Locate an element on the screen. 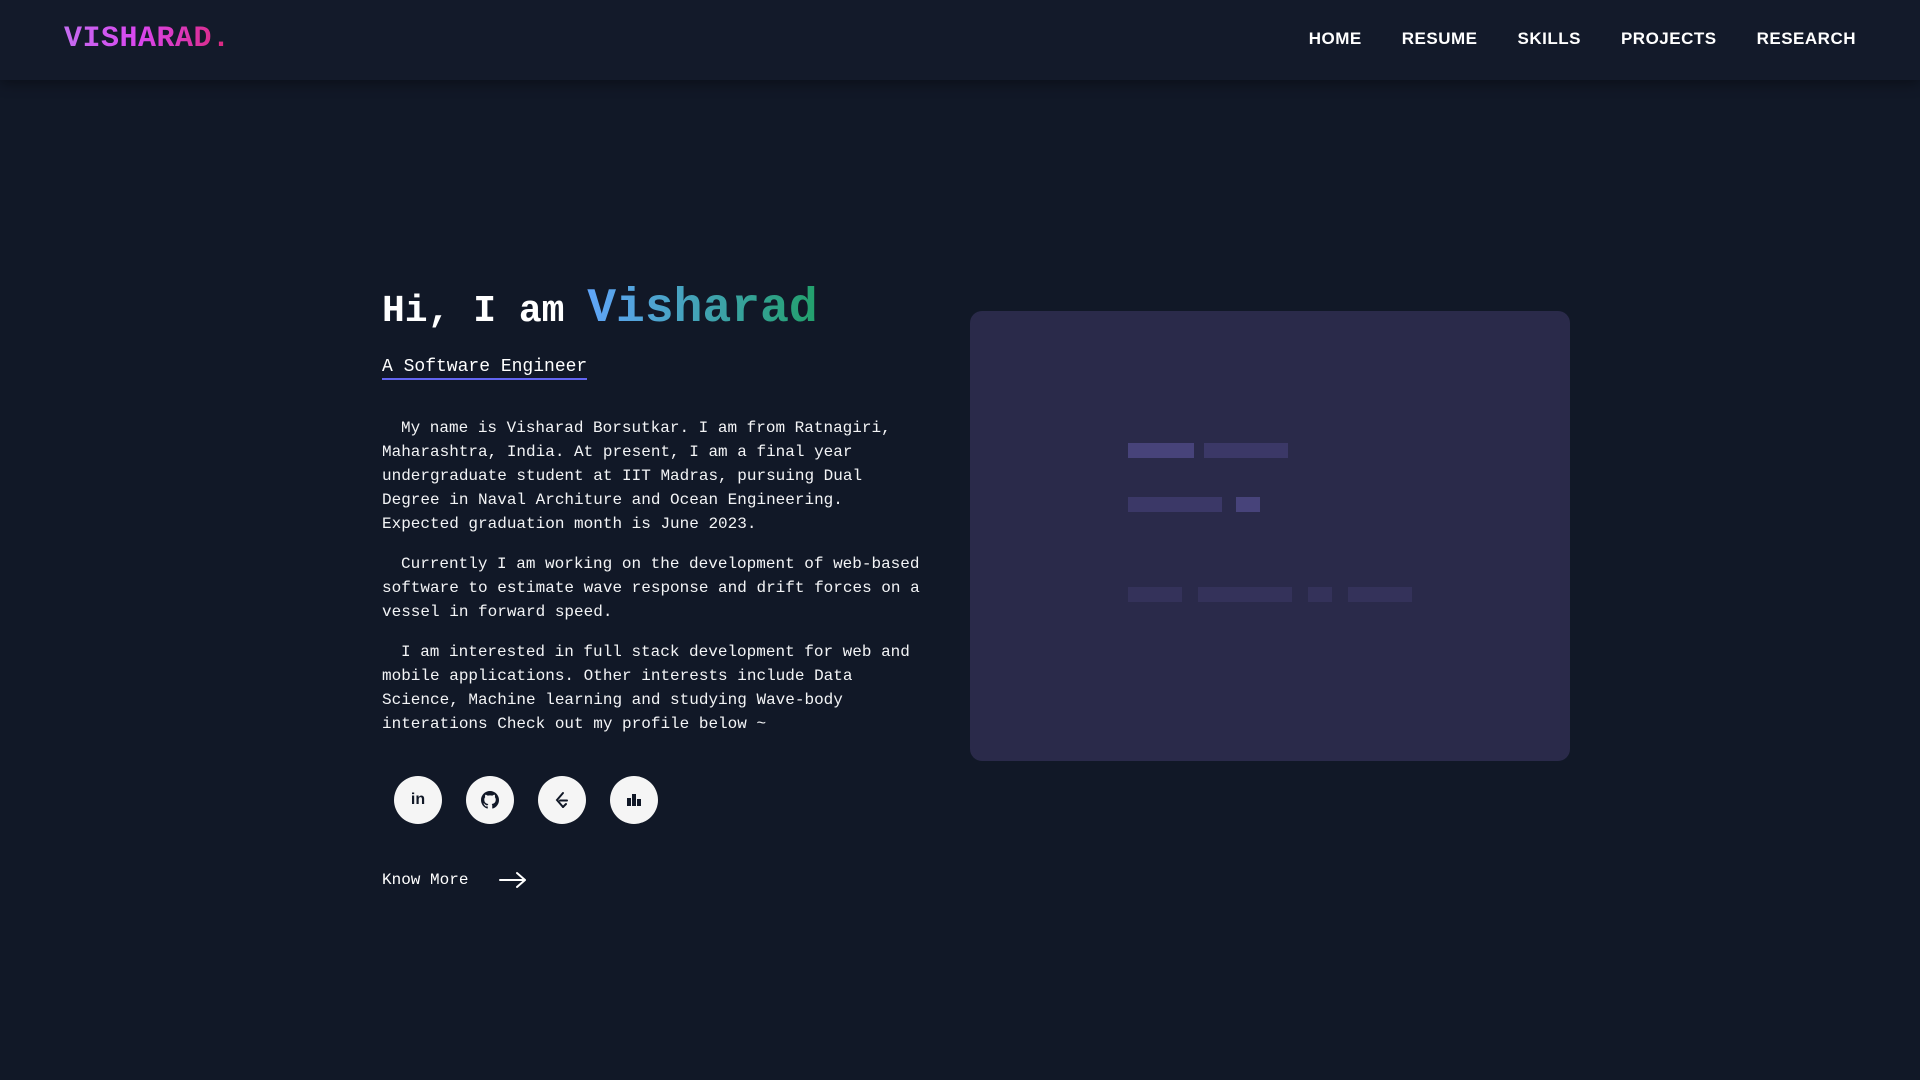 The width and height of the screenshot is (1920, 1080). nav-home: HOME is located at coordinates (1335, 39).